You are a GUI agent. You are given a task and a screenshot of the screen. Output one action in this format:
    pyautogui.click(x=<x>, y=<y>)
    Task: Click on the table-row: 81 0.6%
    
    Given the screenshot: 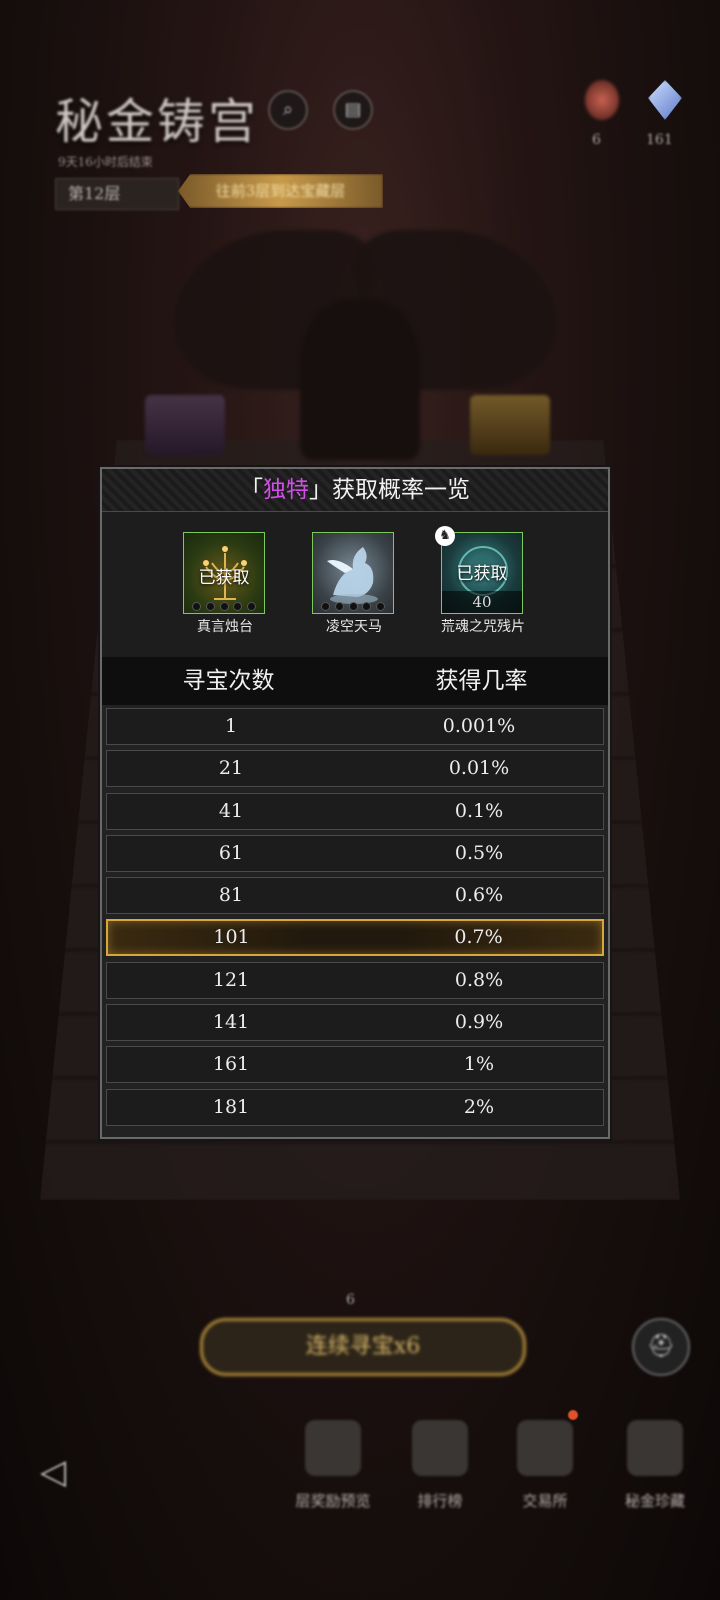 What is the action you would take?
    pyautogui.click(x=355, y=896)
    